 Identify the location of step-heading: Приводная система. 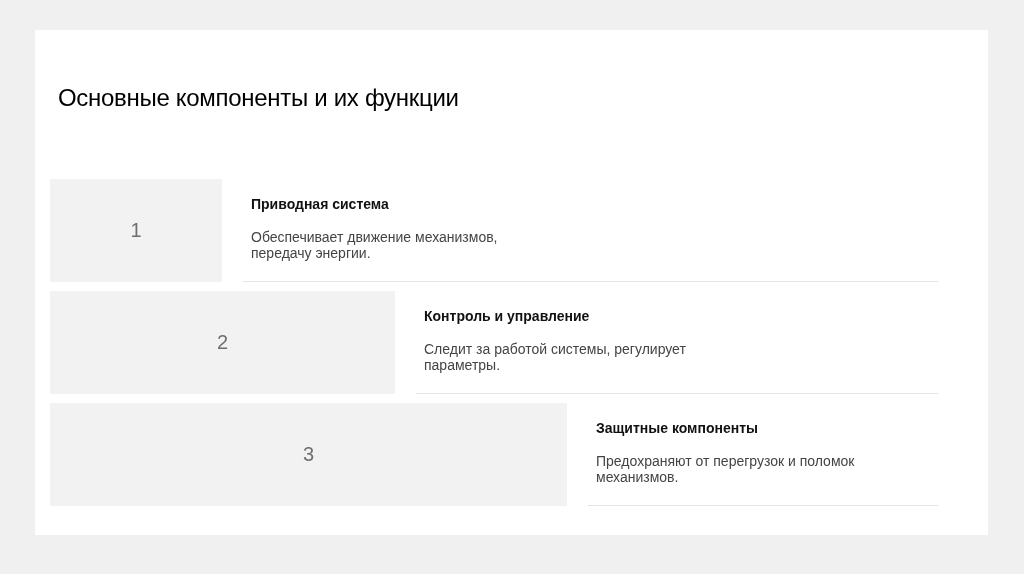
(320, 204).